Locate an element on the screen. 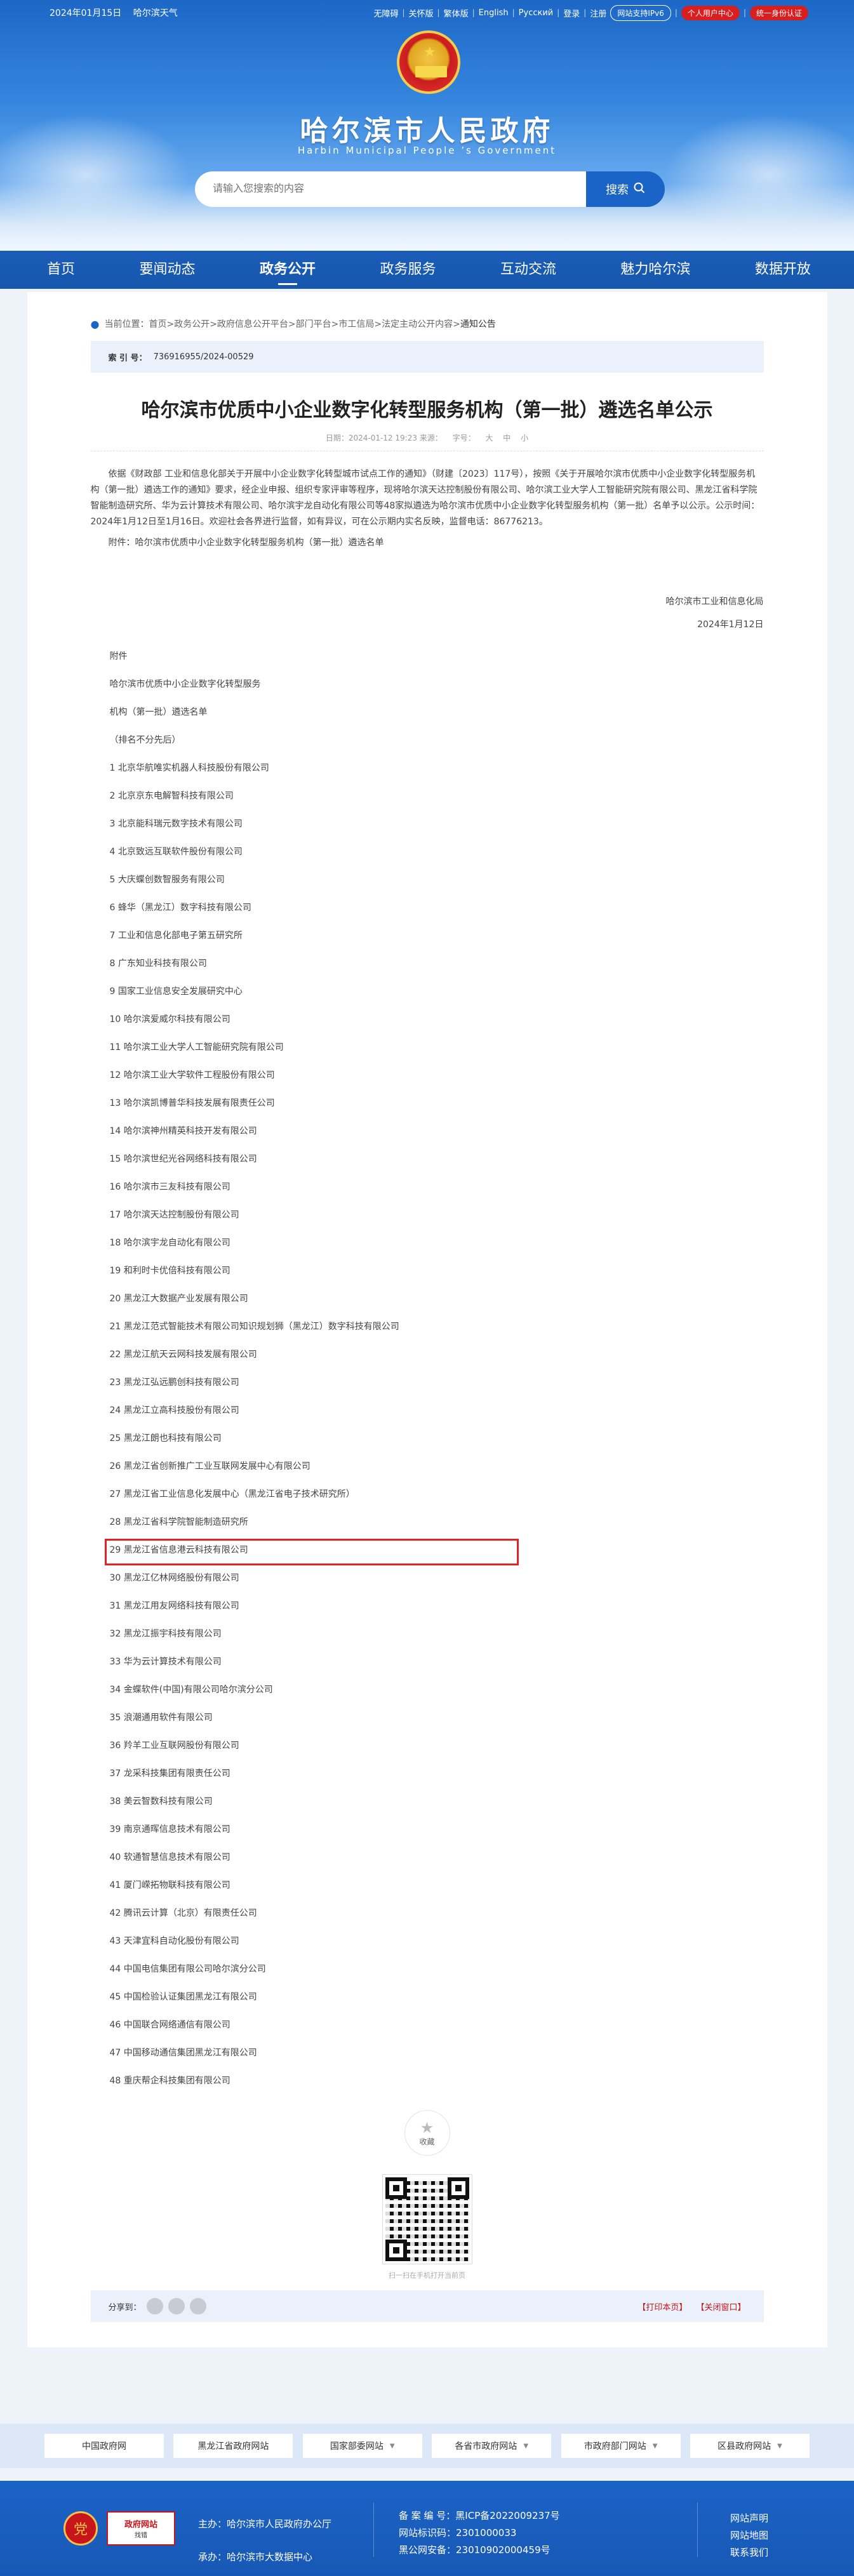  care-version-link: 关怀版 is located at coordinates (421, 13).